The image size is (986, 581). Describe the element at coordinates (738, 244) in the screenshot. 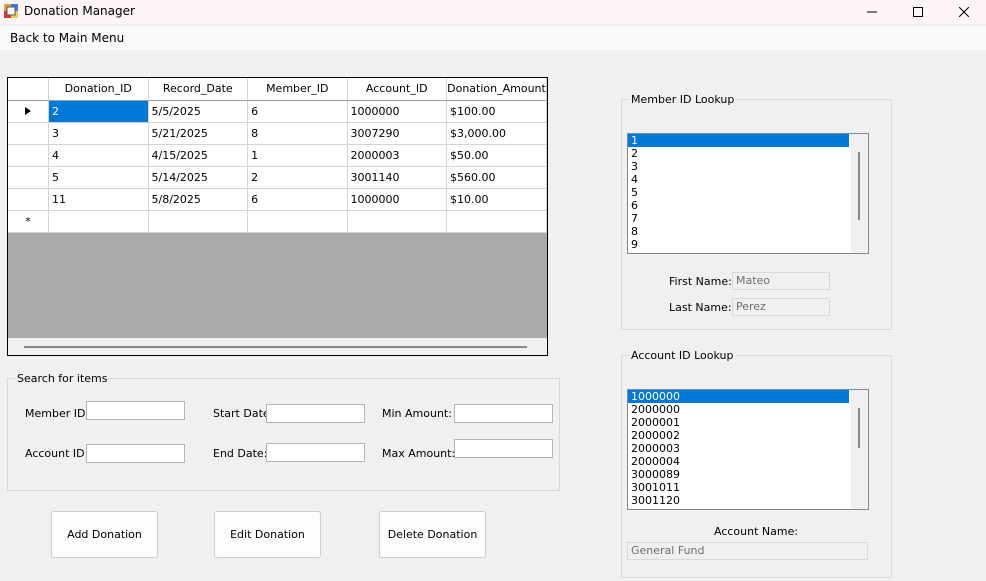

I see `list-item: 9` at that location.